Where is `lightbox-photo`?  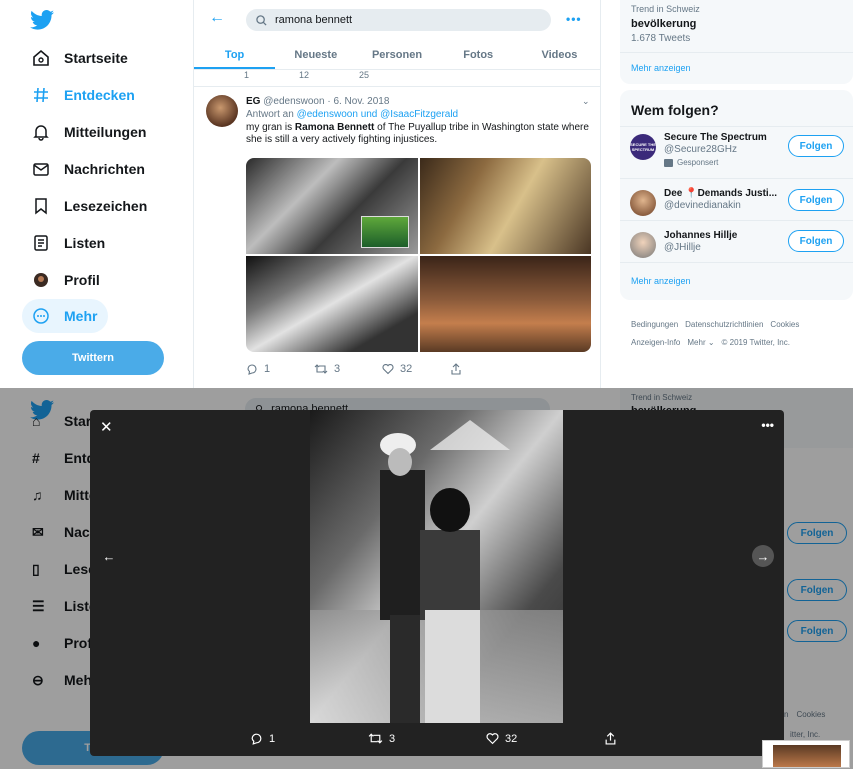 lightbox-photo is located at coordinates (436, 566).